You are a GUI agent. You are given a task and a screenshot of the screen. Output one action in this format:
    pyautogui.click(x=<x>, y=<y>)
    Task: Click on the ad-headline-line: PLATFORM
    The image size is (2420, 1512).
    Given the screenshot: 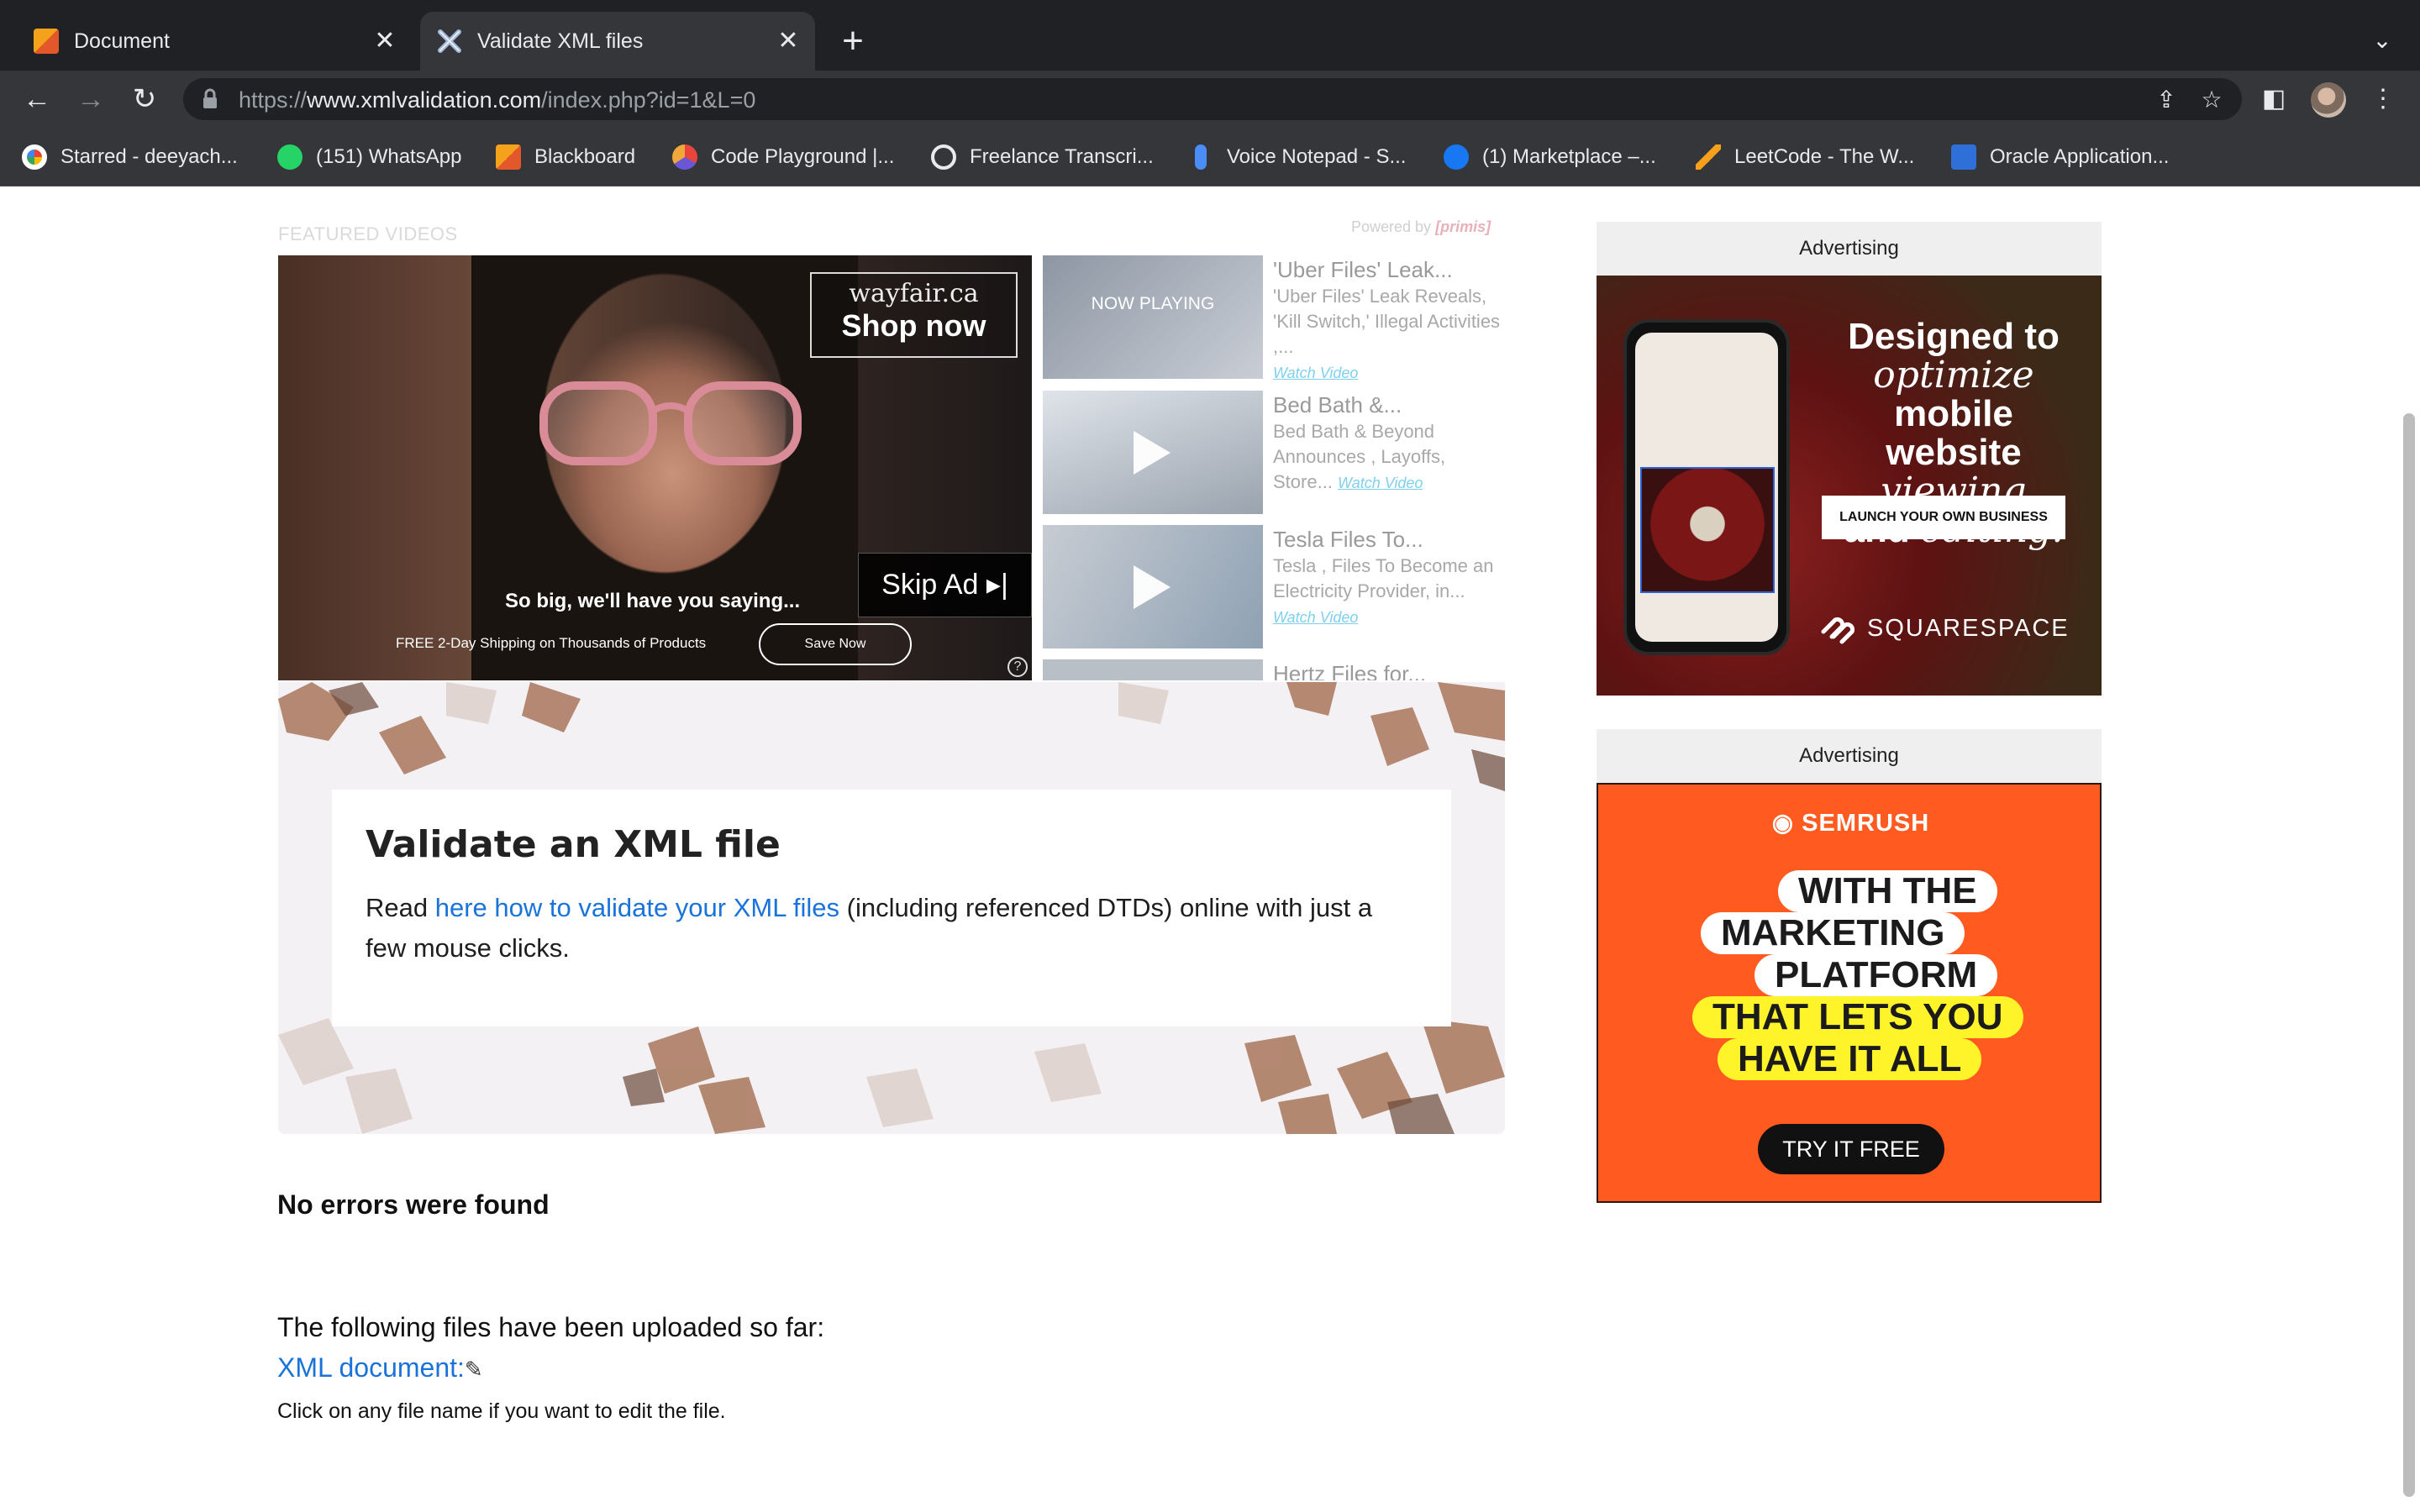 What is the action you would take?
    pyautogui.click(x=1876, y=975)
    